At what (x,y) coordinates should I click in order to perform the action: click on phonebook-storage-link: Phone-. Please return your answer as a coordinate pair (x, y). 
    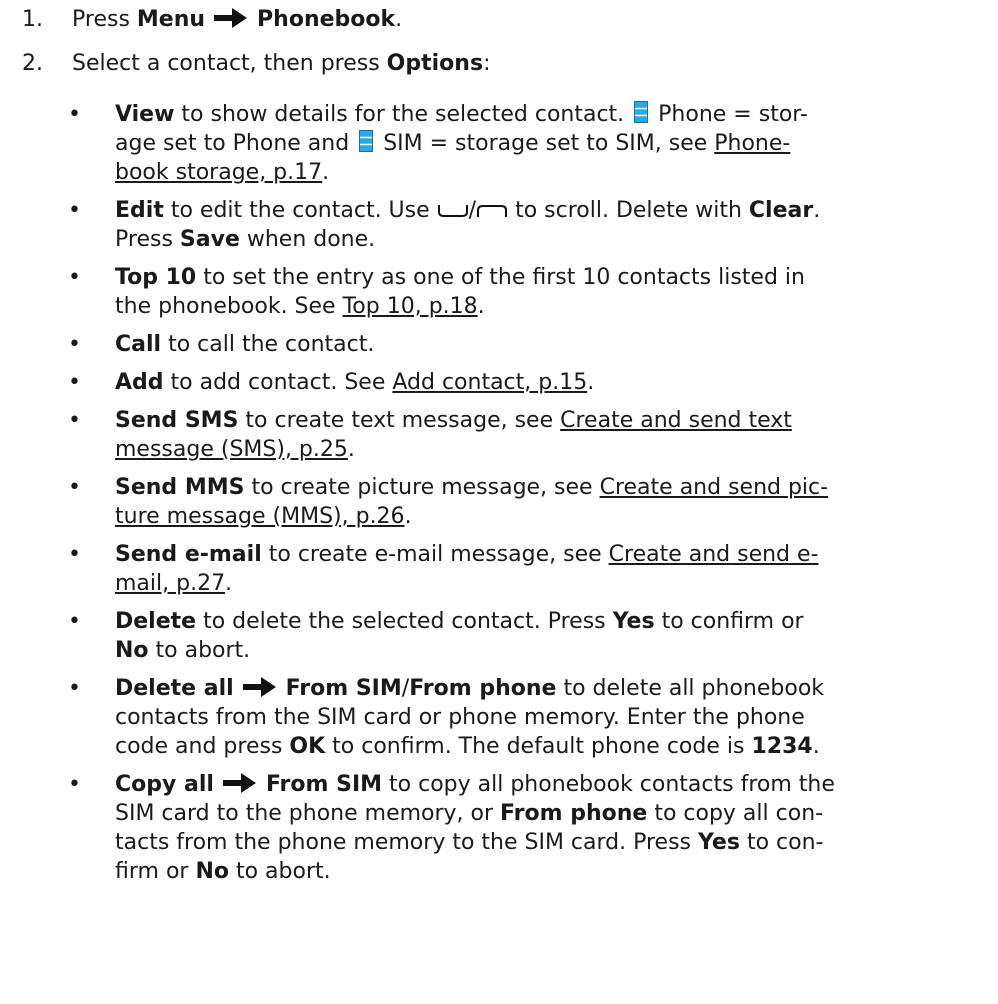
    Looking at the image, I should click on (752, 143).